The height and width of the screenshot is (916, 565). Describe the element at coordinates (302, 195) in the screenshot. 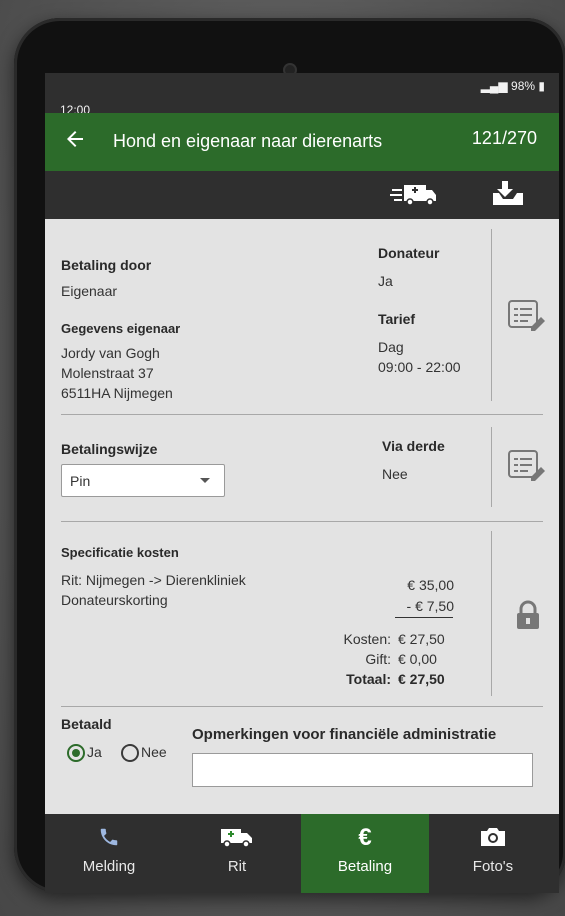

I see `action-toolbar` at that location.